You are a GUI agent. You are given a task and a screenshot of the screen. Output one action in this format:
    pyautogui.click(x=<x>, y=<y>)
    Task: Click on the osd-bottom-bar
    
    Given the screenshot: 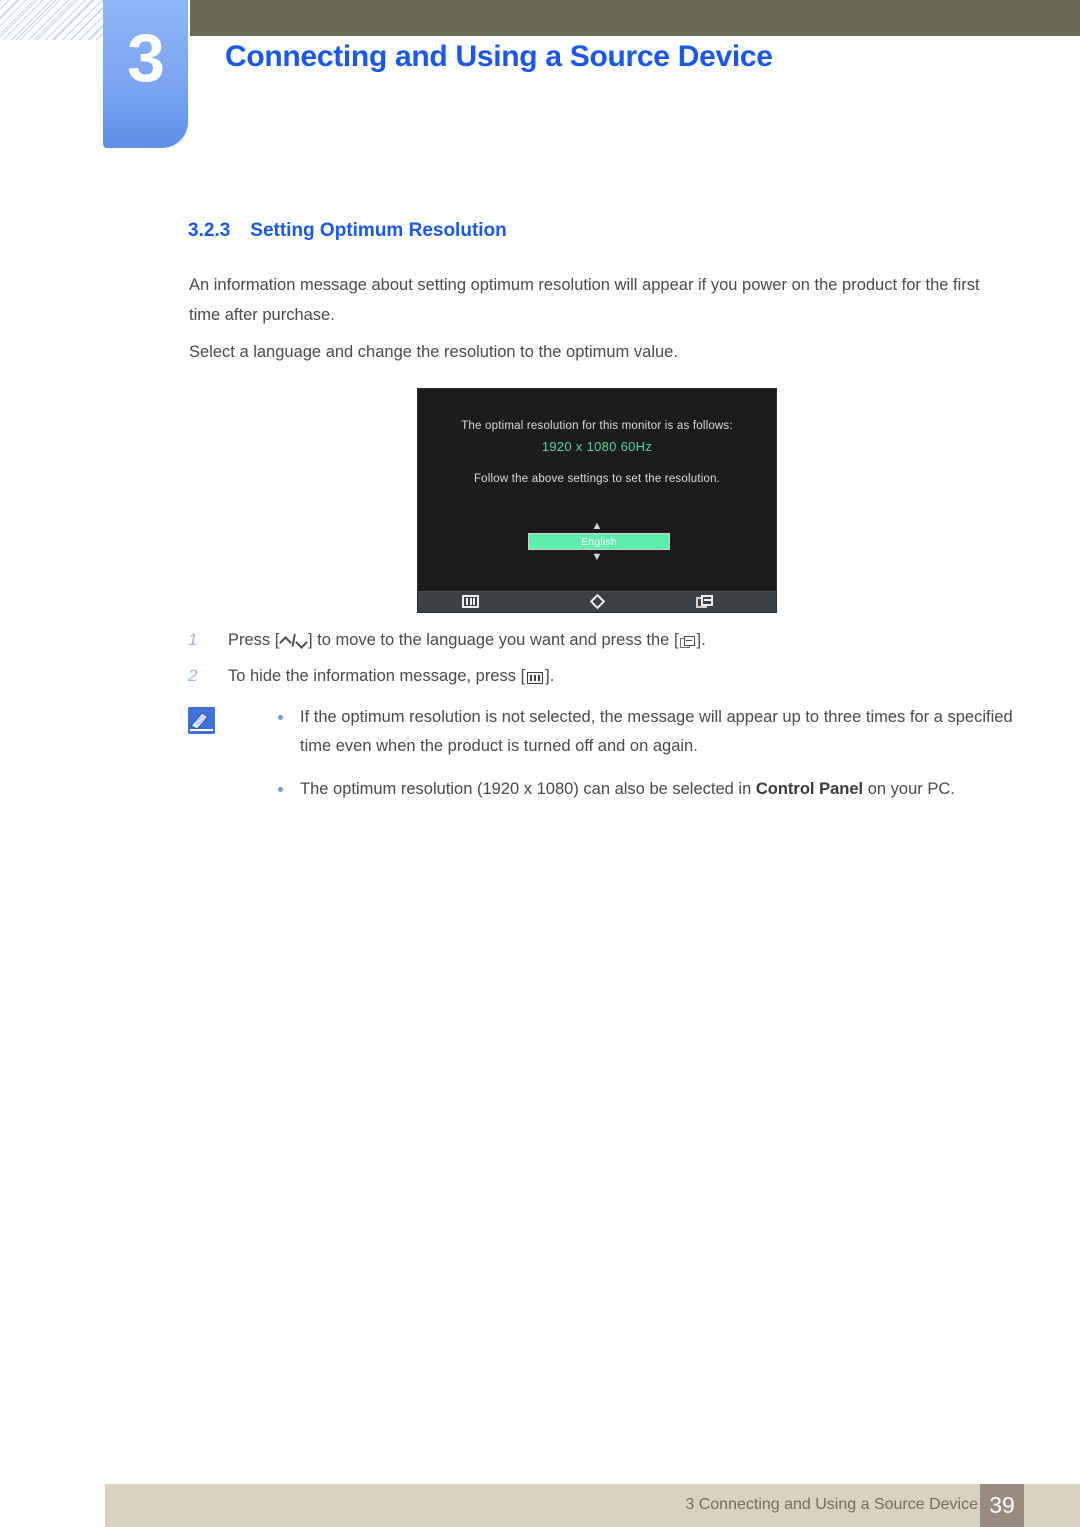 What is the action you would take?
    pyautogui.click(x=597, y=601)
    